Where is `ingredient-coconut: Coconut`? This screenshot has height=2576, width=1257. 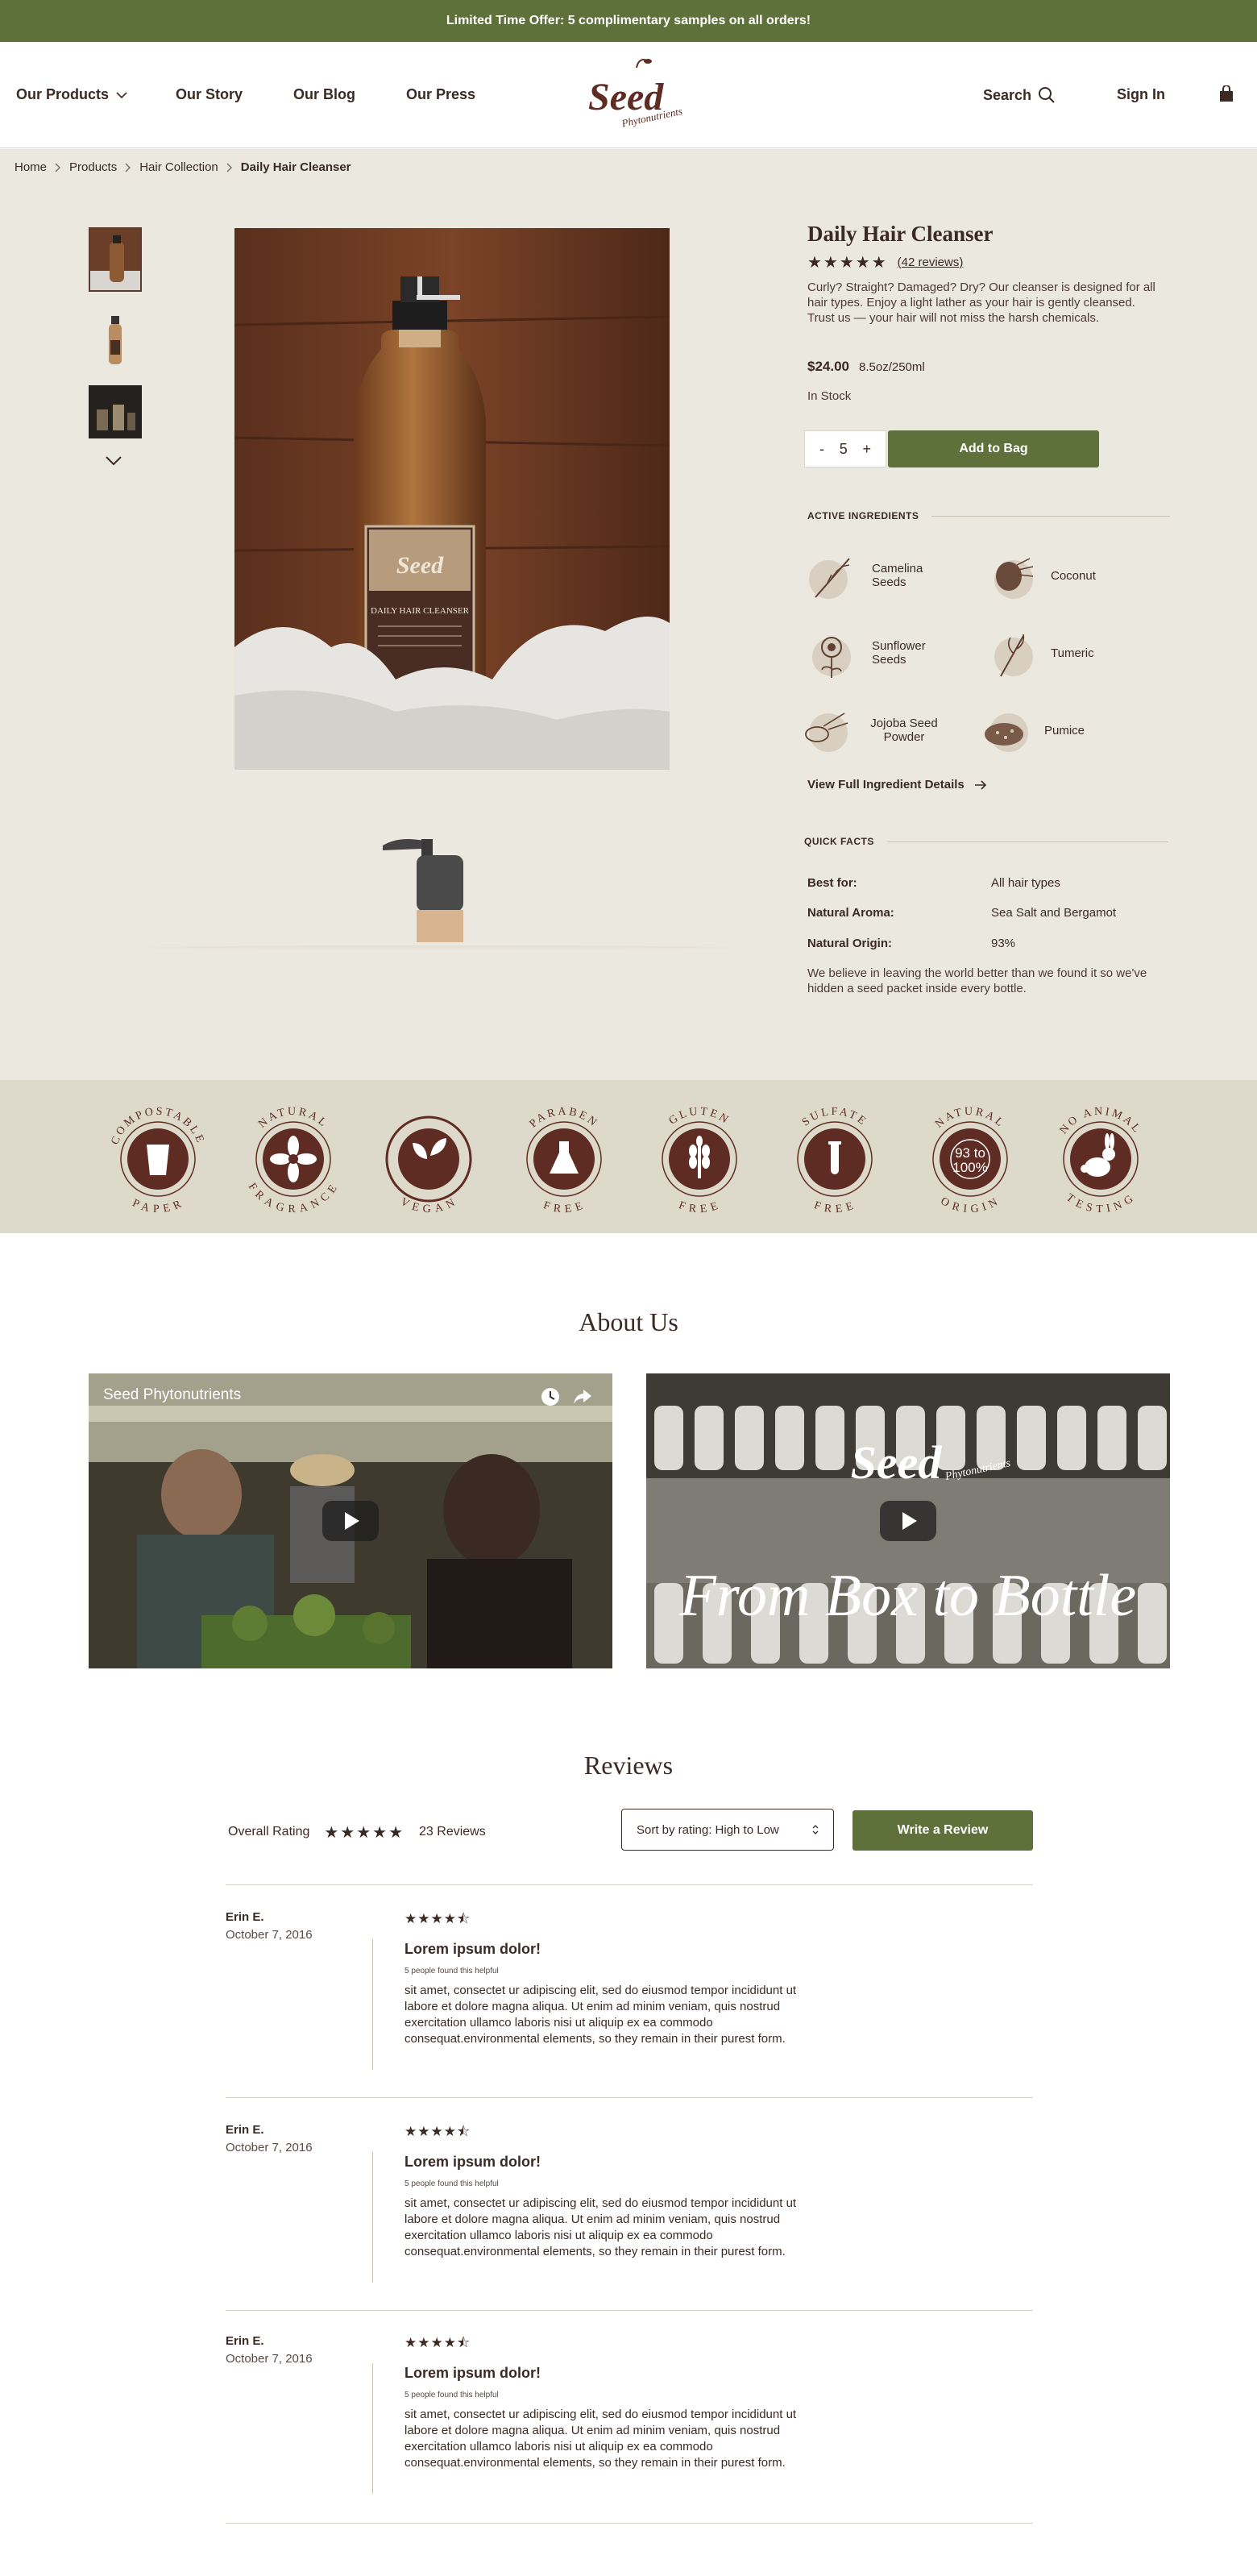 ingredient-coconut: Coconut is located at coordinates (1041, 575).